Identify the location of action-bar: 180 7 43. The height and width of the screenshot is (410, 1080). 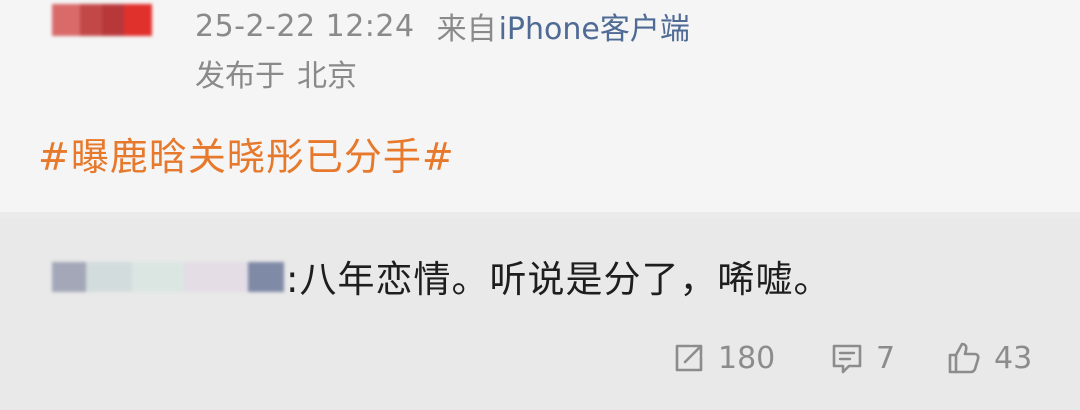
(540, 358).